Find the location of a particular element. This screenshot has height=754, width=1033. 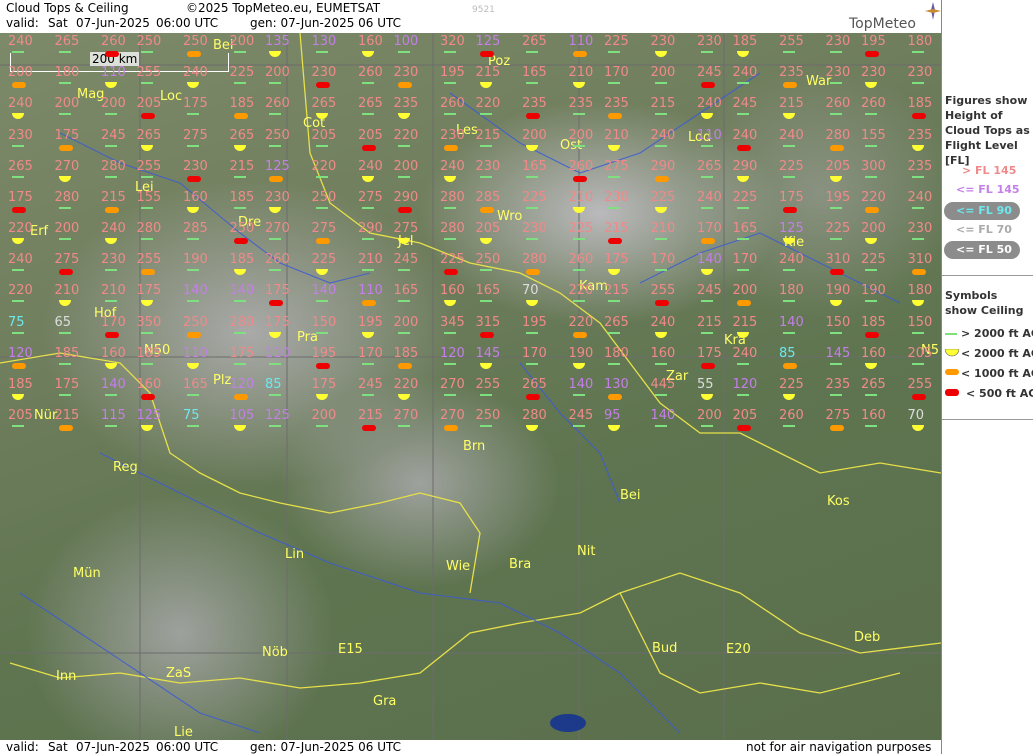

cloud-top-value: 315 is located at coordinates (488, 322).